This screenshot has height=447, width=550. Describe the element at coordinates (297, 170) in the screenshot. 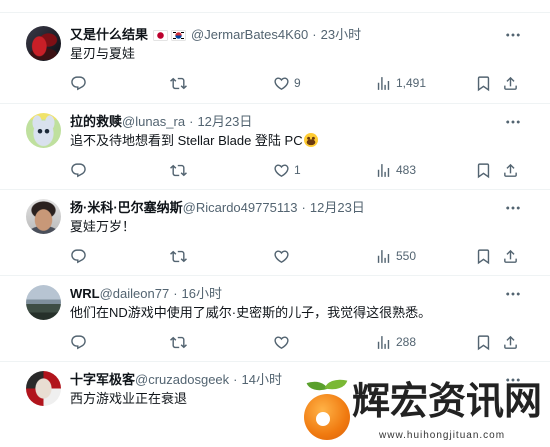

I see `like-count: 1` at that location.